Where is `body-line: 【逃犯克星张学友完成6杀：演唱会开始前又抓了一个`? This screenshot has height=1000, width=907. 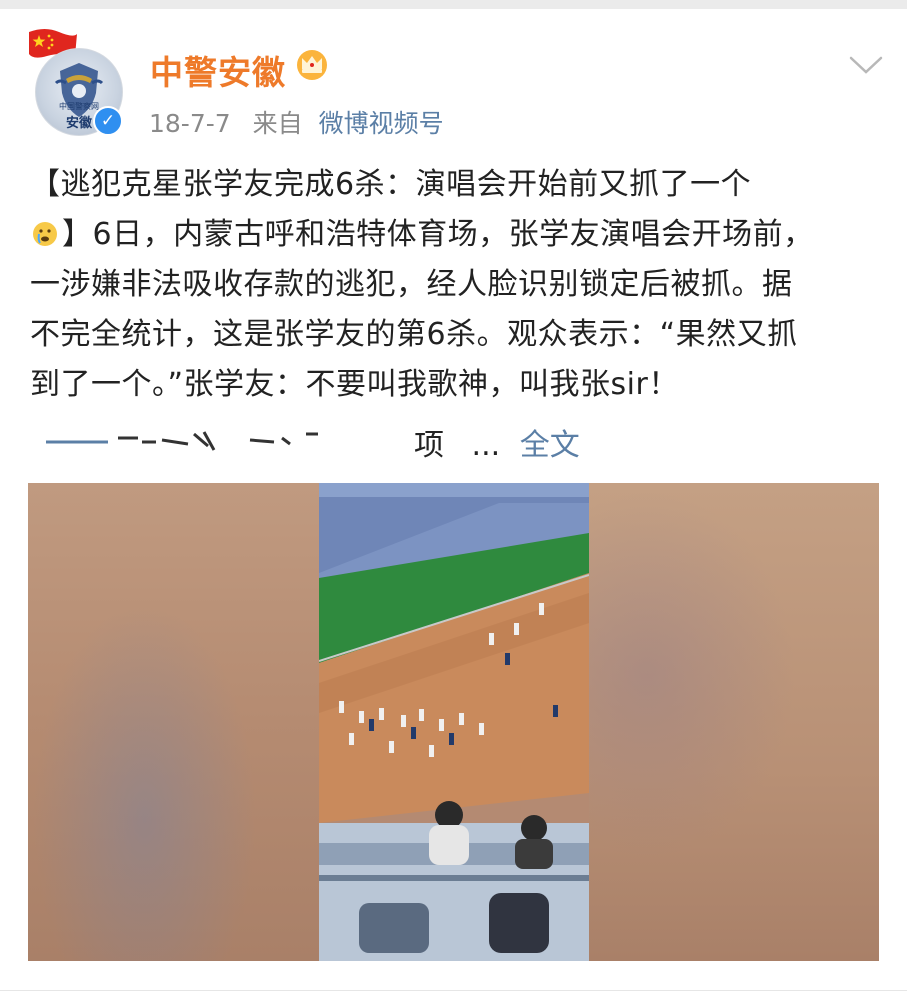 body-line: 【逃犯克星张学友完成6杀：演唱会开始前又抓了一个 is located at coordinates (391, 184).